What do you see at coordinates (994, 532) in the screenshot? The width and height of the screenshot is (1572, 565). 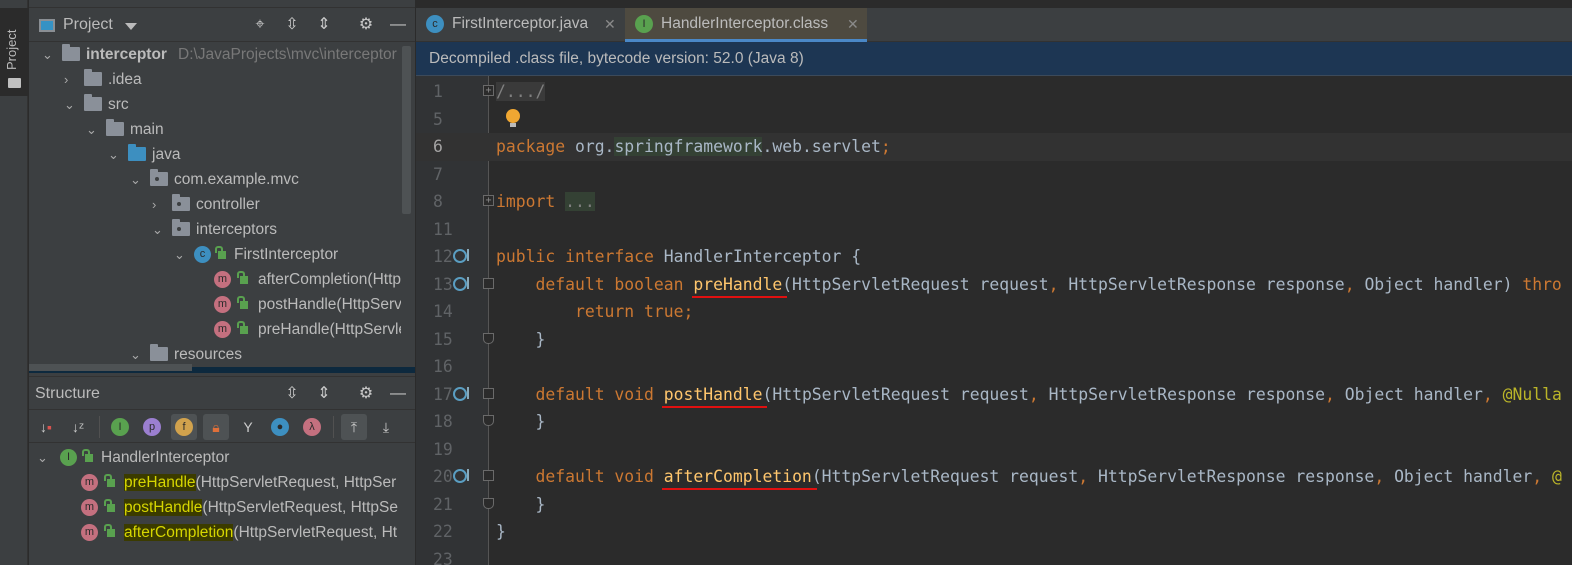 I see `code-line: 22}` at bounding box center [994, 532].